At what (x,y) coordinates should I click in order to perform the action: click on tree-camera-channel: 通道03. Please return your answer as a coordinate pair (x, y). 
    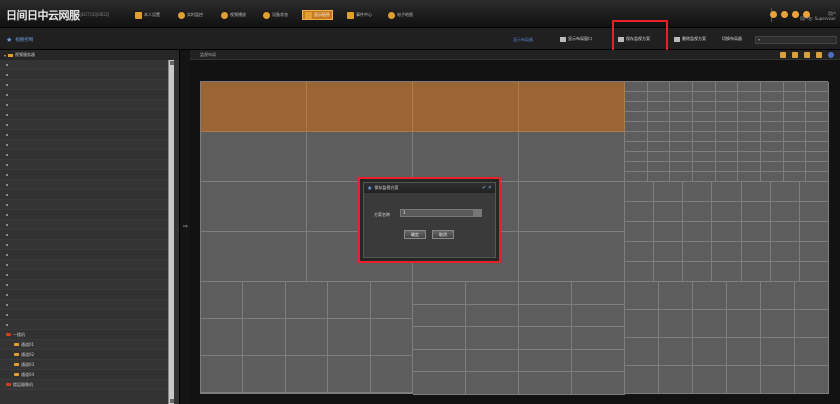
    Looking at the image, I should click on (87, 365).